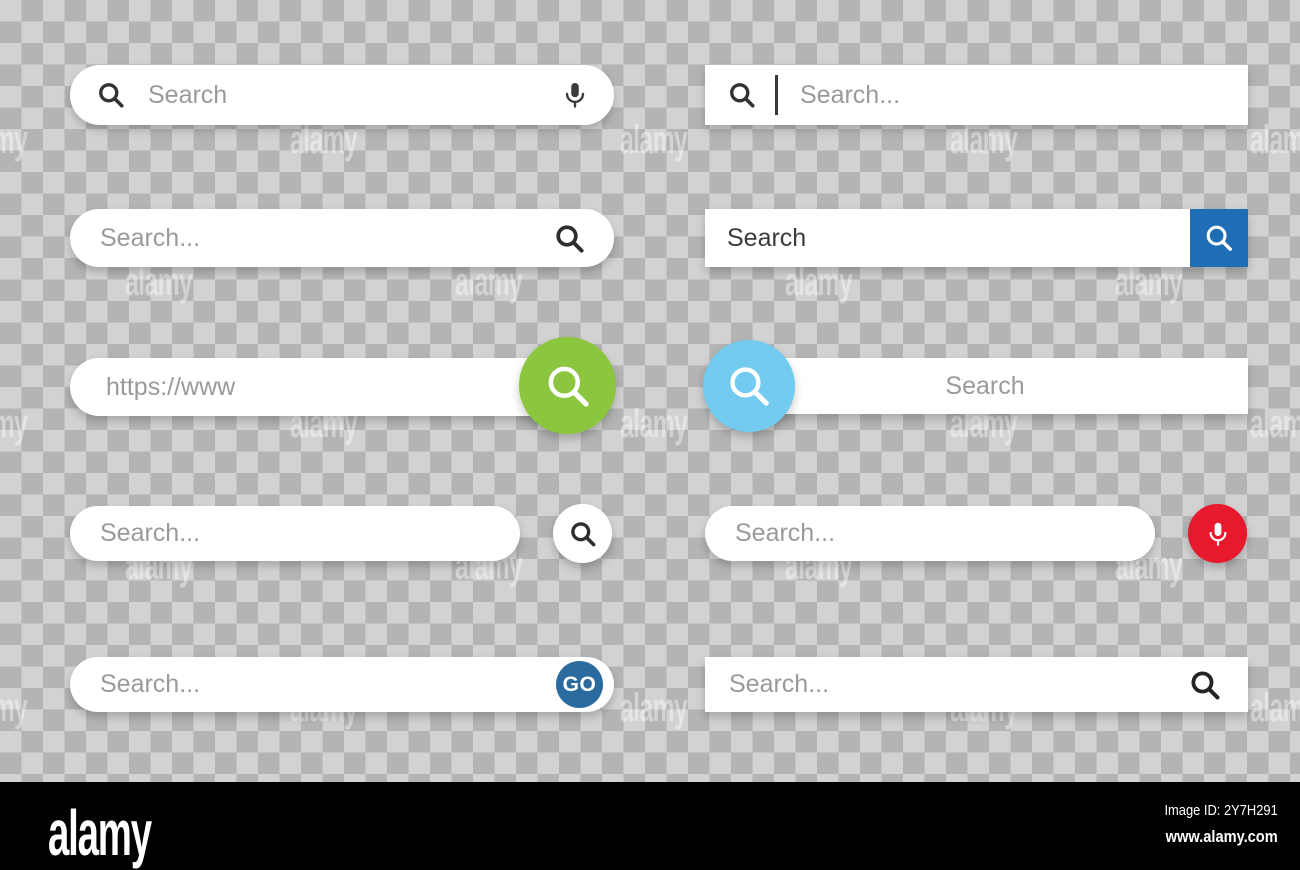 The width and height of the screenshot is (1300, 870). What do you see at coordinates (100, 833) in the screenshot?
I see `alamy-logo: alamy` at bounding box center [100, 833].